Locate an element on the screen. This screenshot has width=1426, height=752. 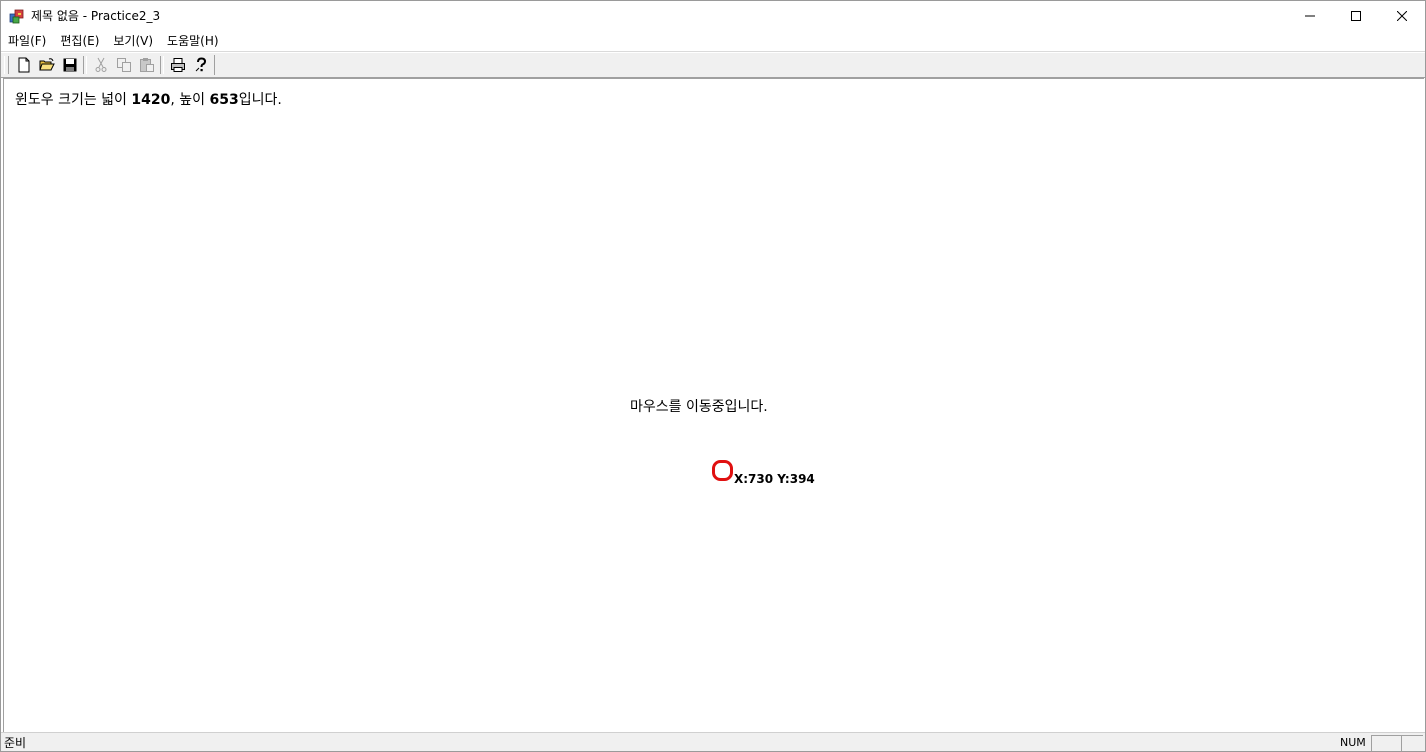
help-button is located at coordinates (200, 65).